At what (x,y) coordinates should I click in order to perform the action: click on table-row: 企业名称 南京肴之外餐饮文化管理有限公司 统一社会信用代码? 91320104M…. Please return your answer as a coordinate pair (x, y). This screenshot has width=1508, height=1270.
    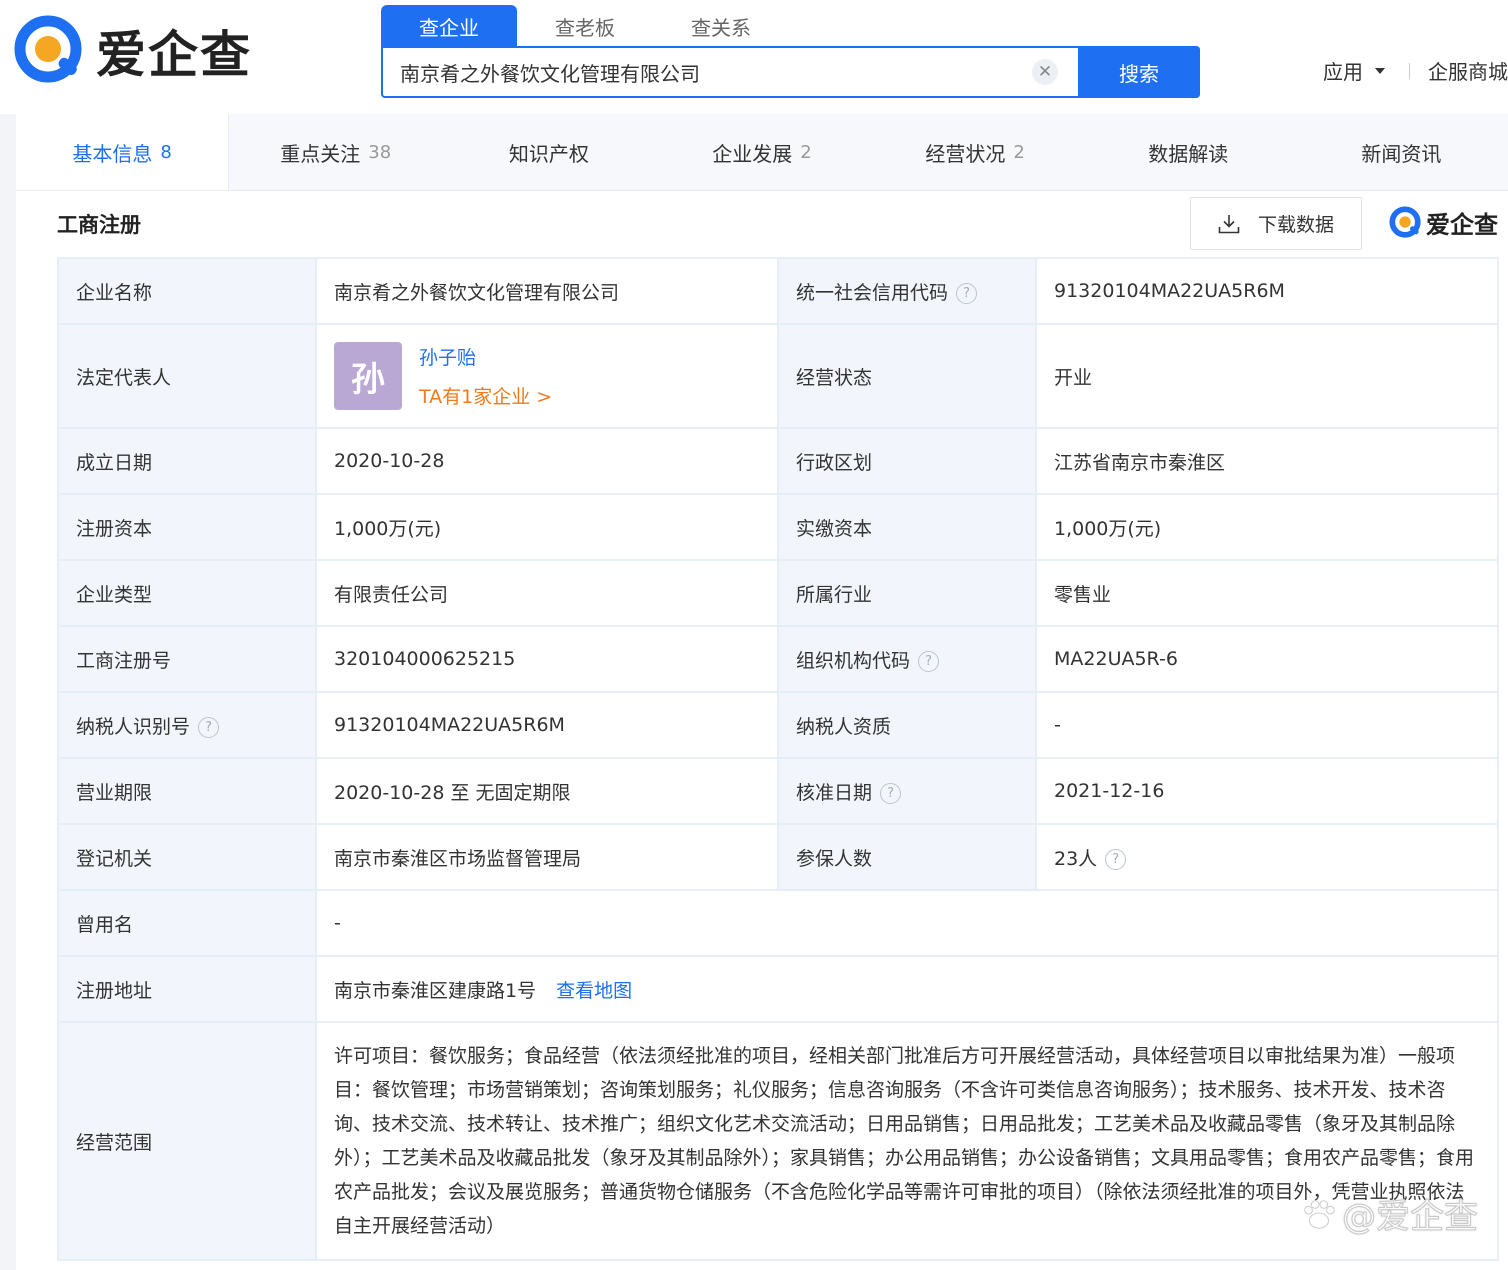
    Looking at the image, I should click on (778, 291).